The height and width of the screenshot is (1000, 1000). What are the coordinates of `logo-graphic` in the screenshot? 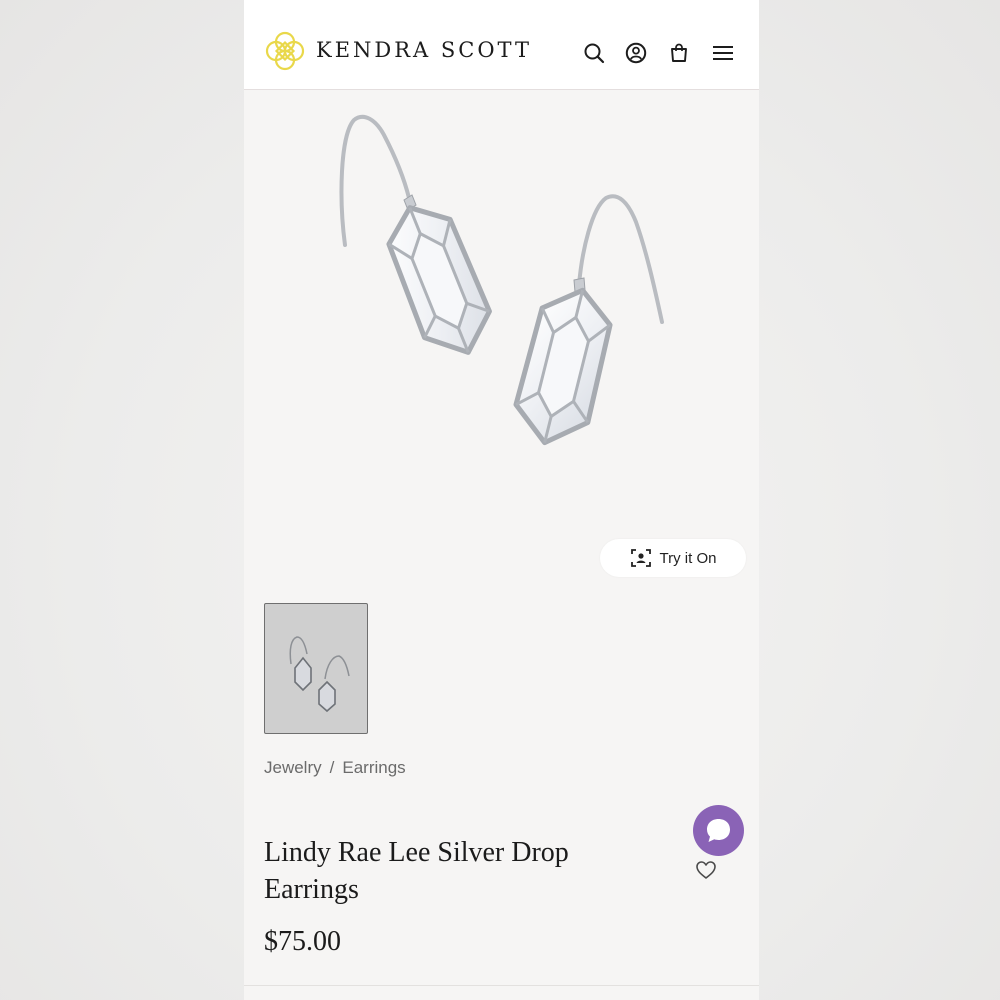 It's located at (285, 51).